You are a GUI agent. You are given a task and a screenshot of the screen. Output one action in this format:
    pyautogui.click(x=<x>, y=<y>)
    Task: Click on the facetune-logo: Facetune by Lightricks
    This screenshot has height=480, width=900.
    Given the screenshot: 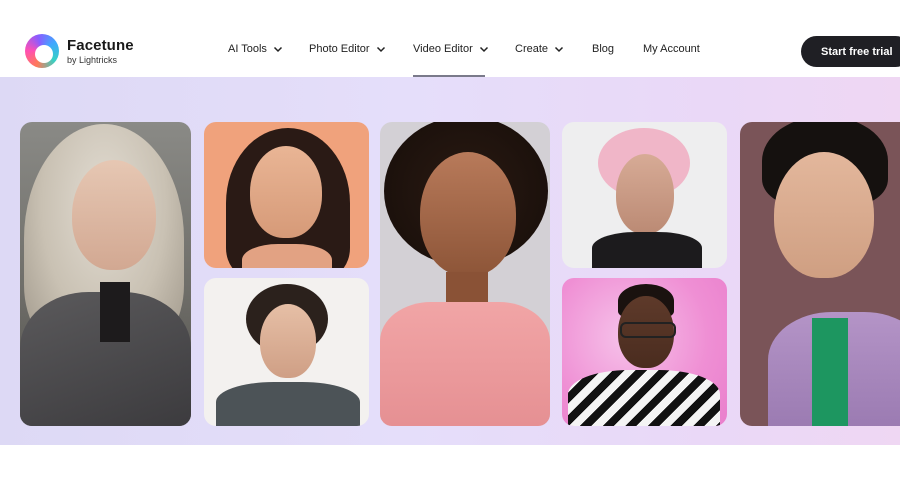 What is the action you would take?
    pyautogui.click(x=79, y=51)
    